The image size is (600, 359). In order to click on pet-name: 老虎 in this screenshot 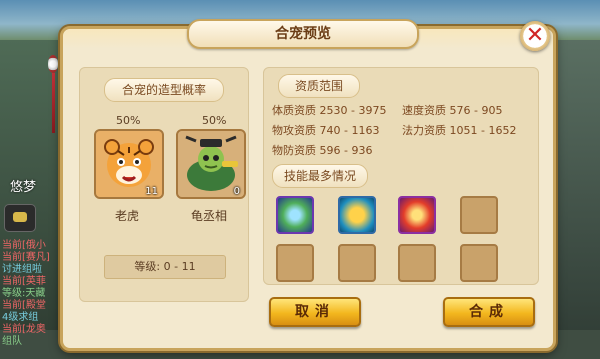, I will do `click(126, 216)`.